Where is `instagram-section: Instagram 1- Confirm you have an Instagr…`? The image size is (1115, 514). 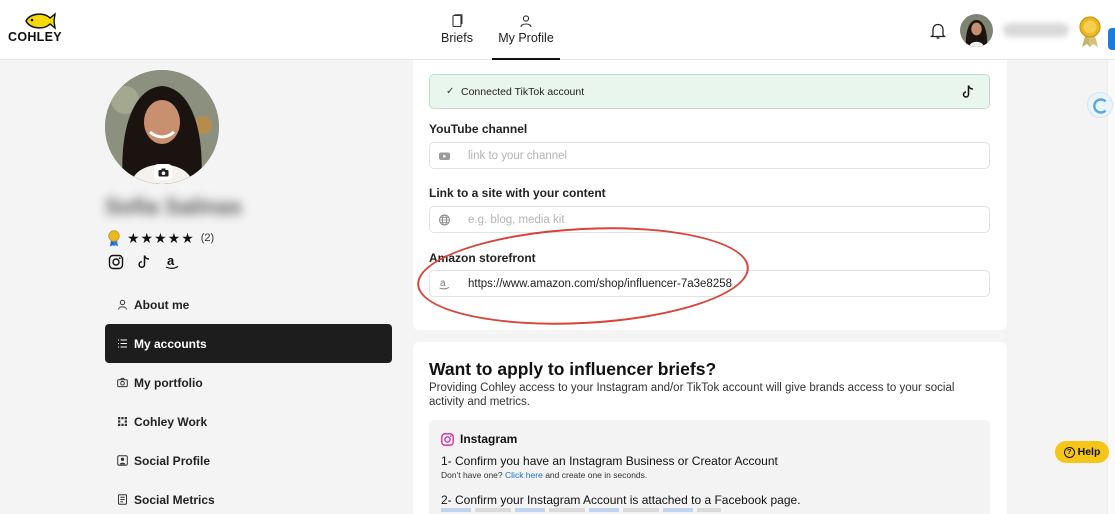 instagram-section: Instagram 1- Confirm you have an Instagr… is located at coordinates (709, 467).